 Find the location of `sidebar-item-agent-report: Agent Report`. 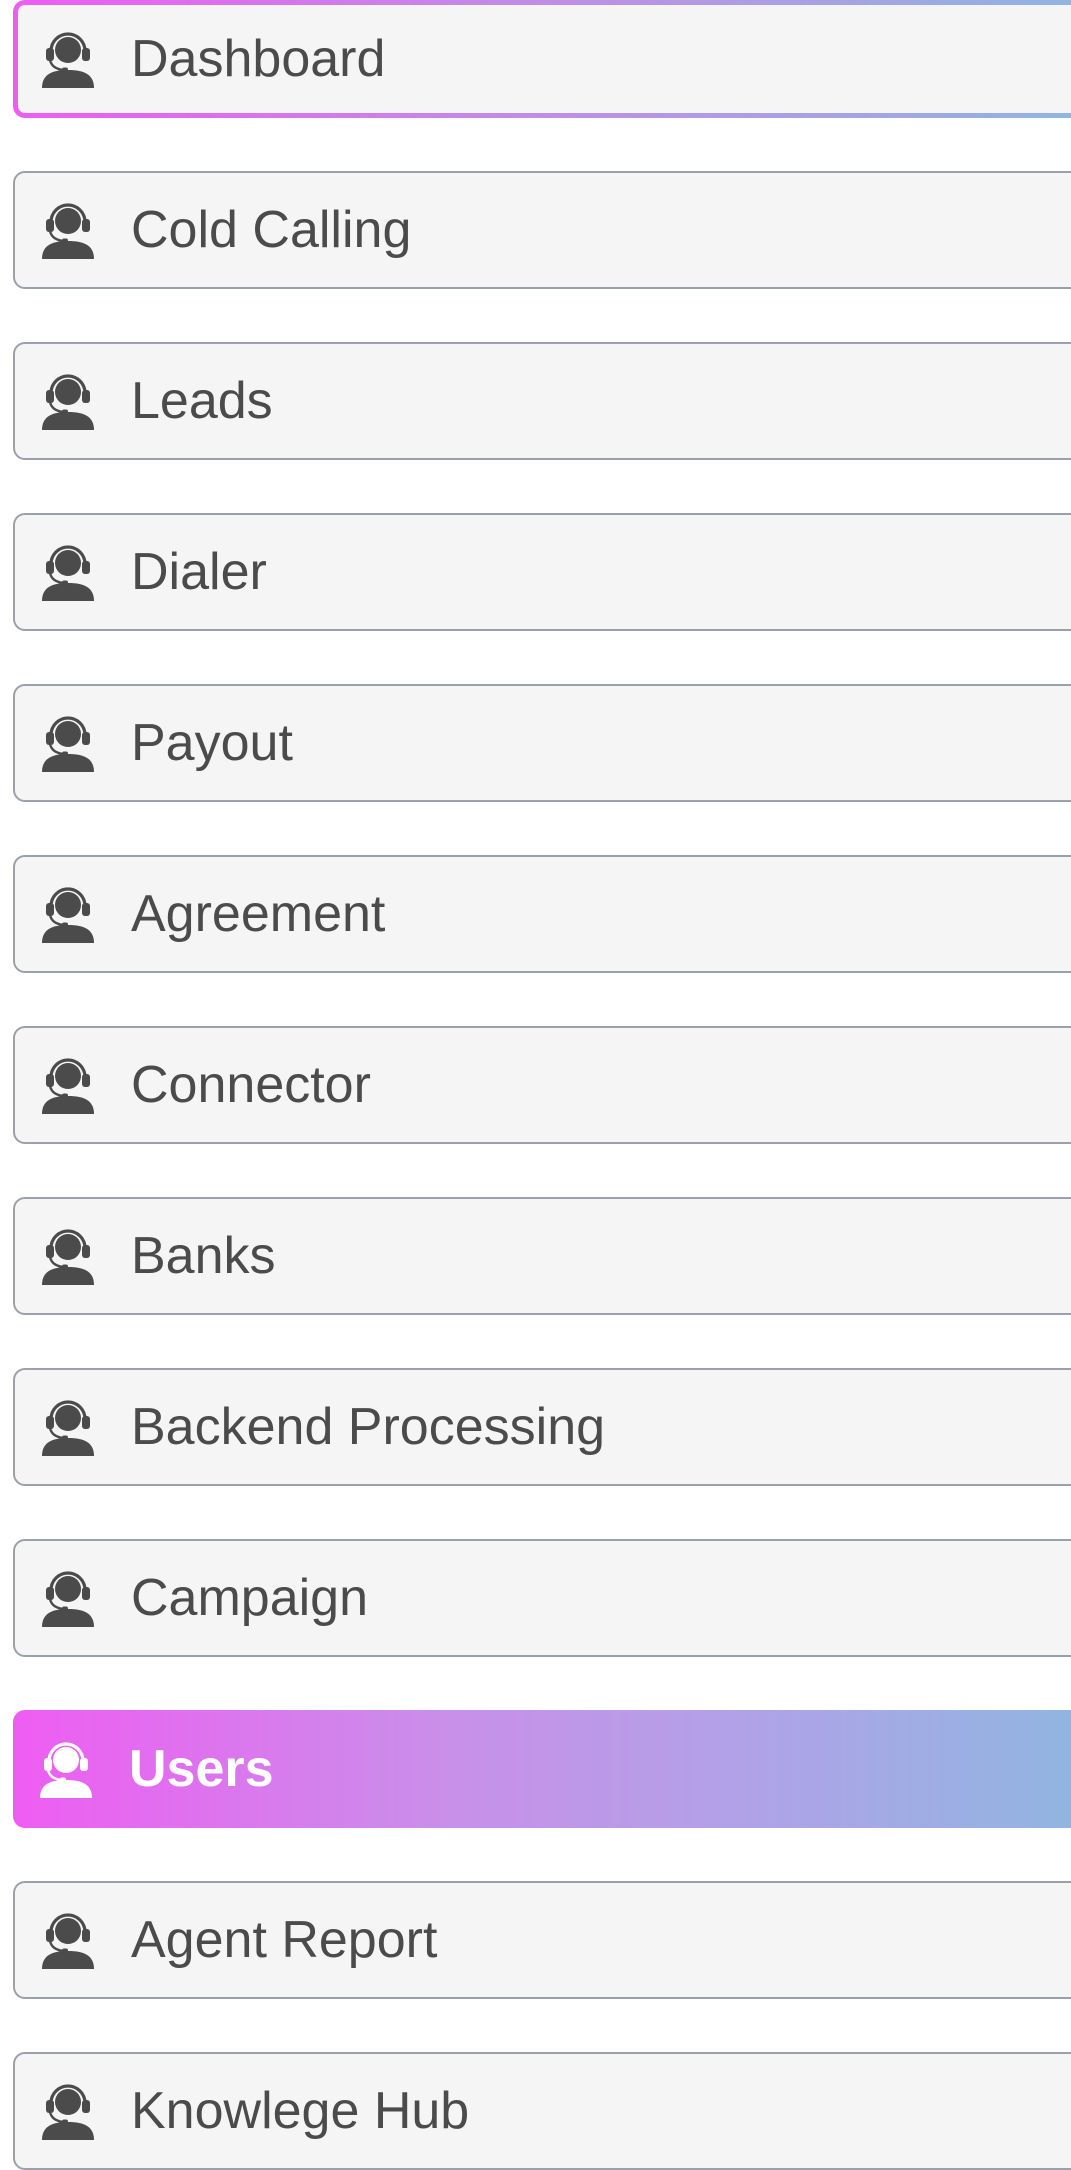

sidebar-item-agent-report: Agent Report is located at coordinates (542, 1940).